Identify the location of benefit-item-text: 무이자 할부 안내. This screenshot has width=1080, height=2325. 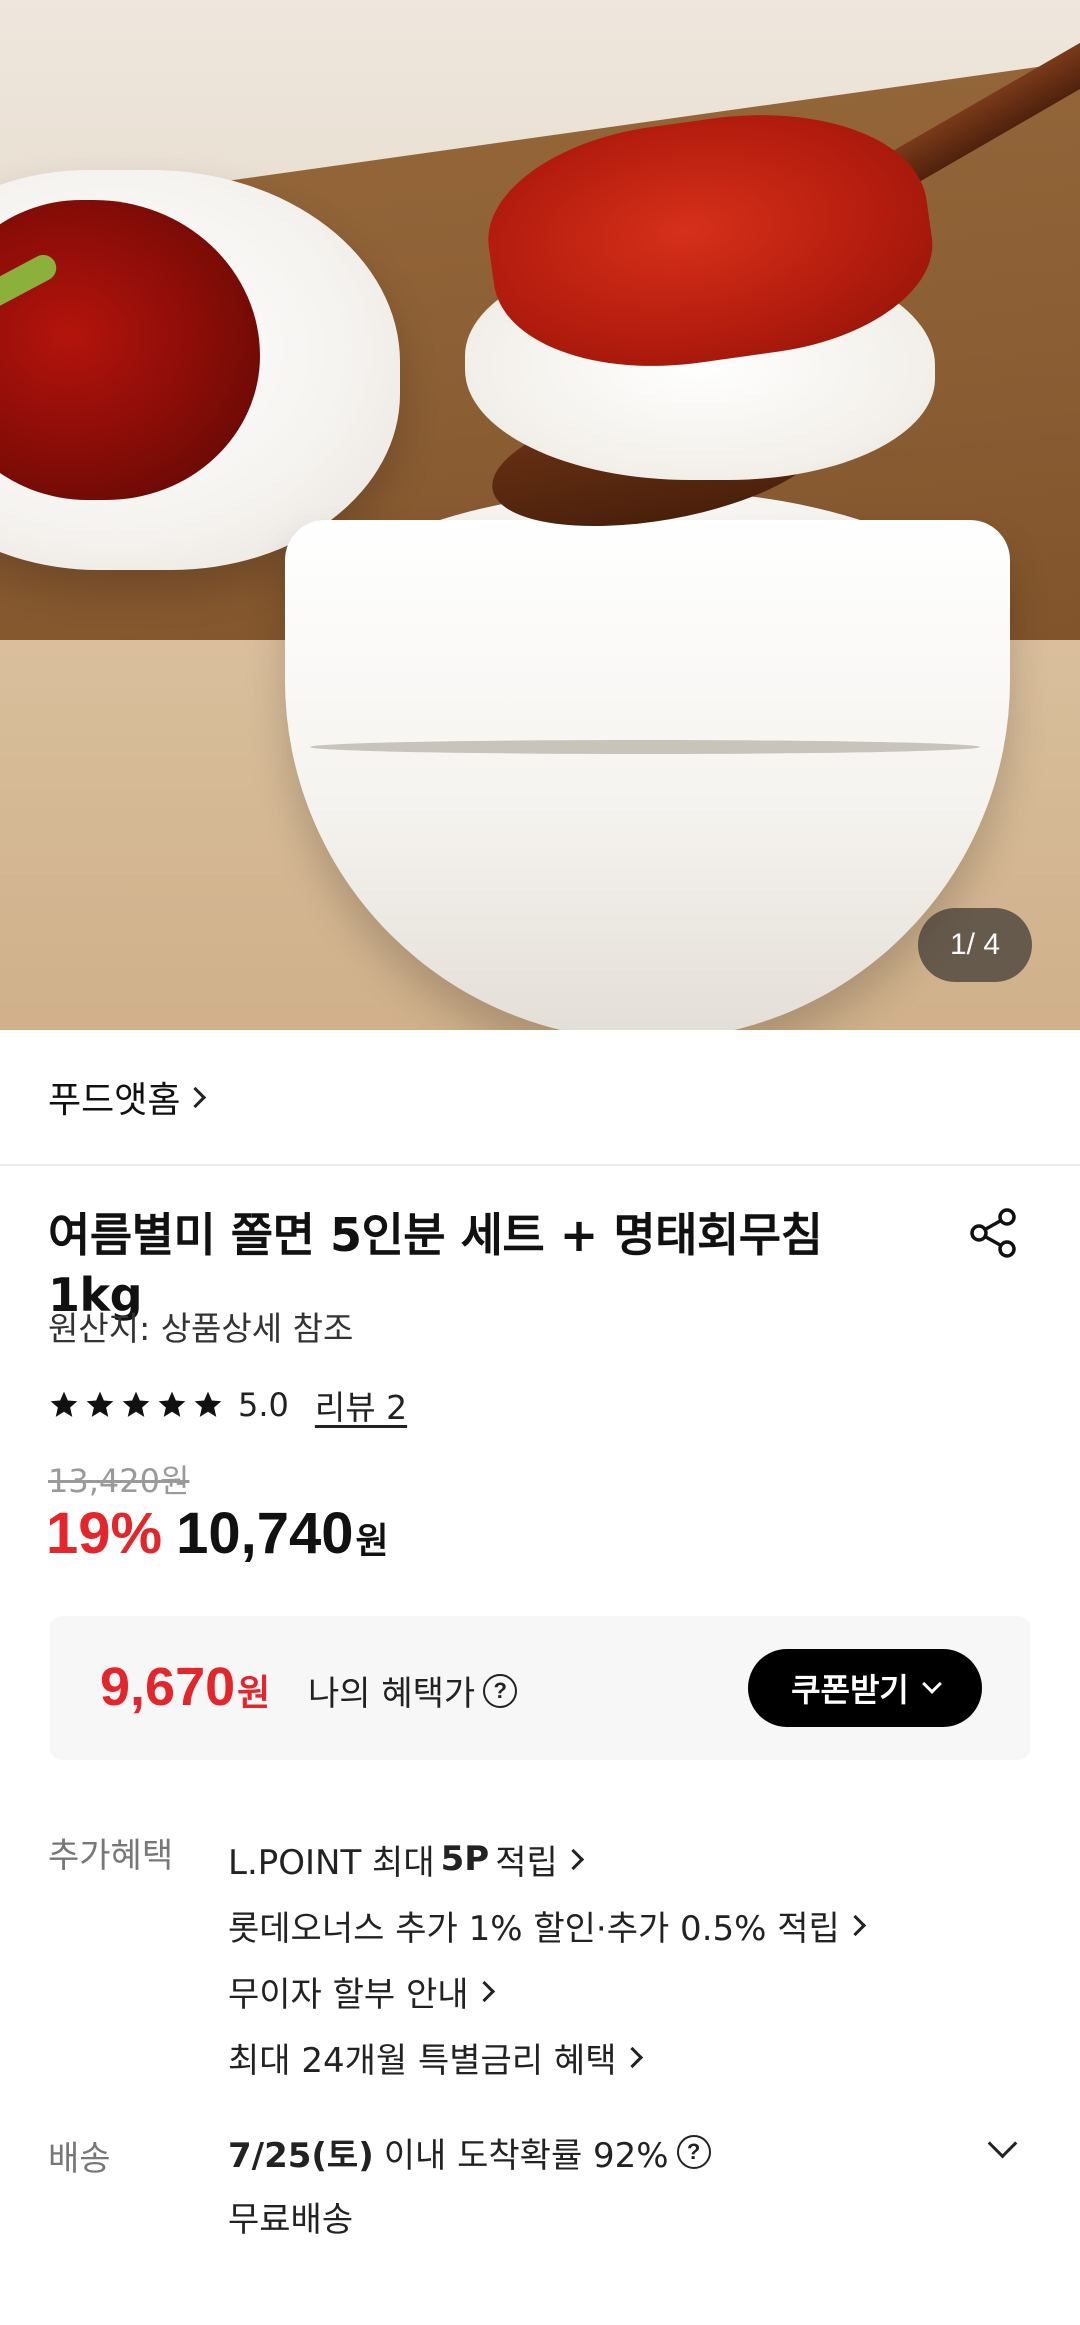
(348, 1994).